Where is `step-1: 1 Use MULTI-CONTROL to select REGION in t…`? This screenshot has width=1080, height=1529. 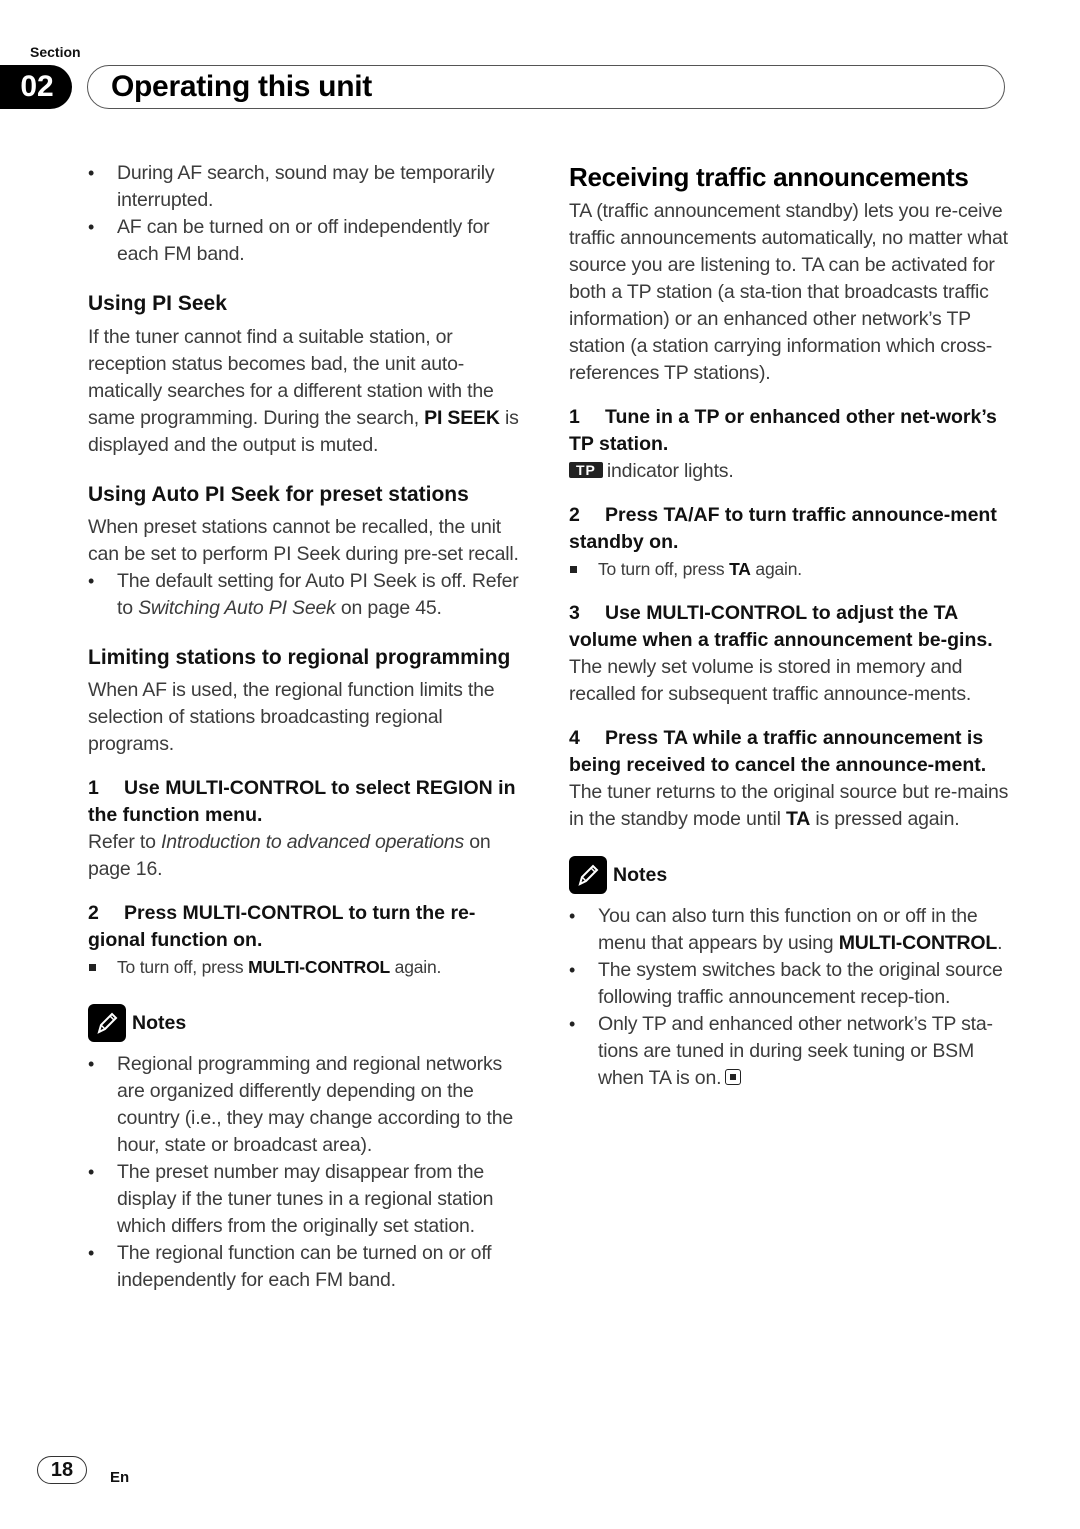
step-1: 1 Use MULTI-CONTROL to select REGION in t… is located at coordinates (308, 802).